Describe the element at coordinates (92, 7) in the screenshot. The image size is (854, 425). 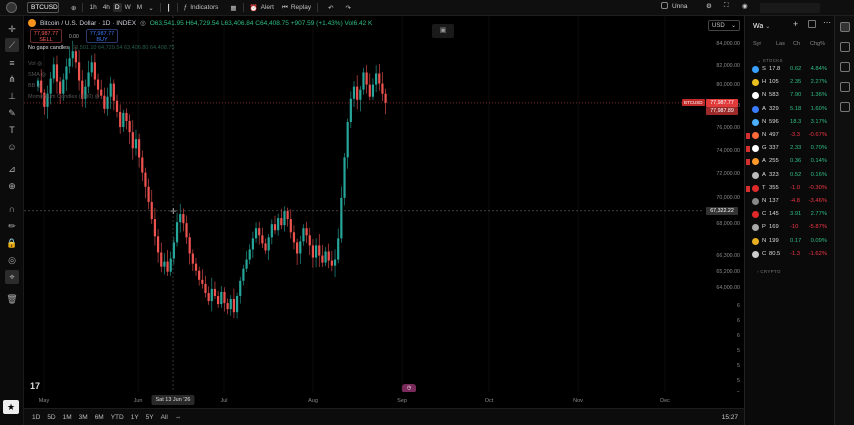
I see `interval-1h: 1h` at that location.